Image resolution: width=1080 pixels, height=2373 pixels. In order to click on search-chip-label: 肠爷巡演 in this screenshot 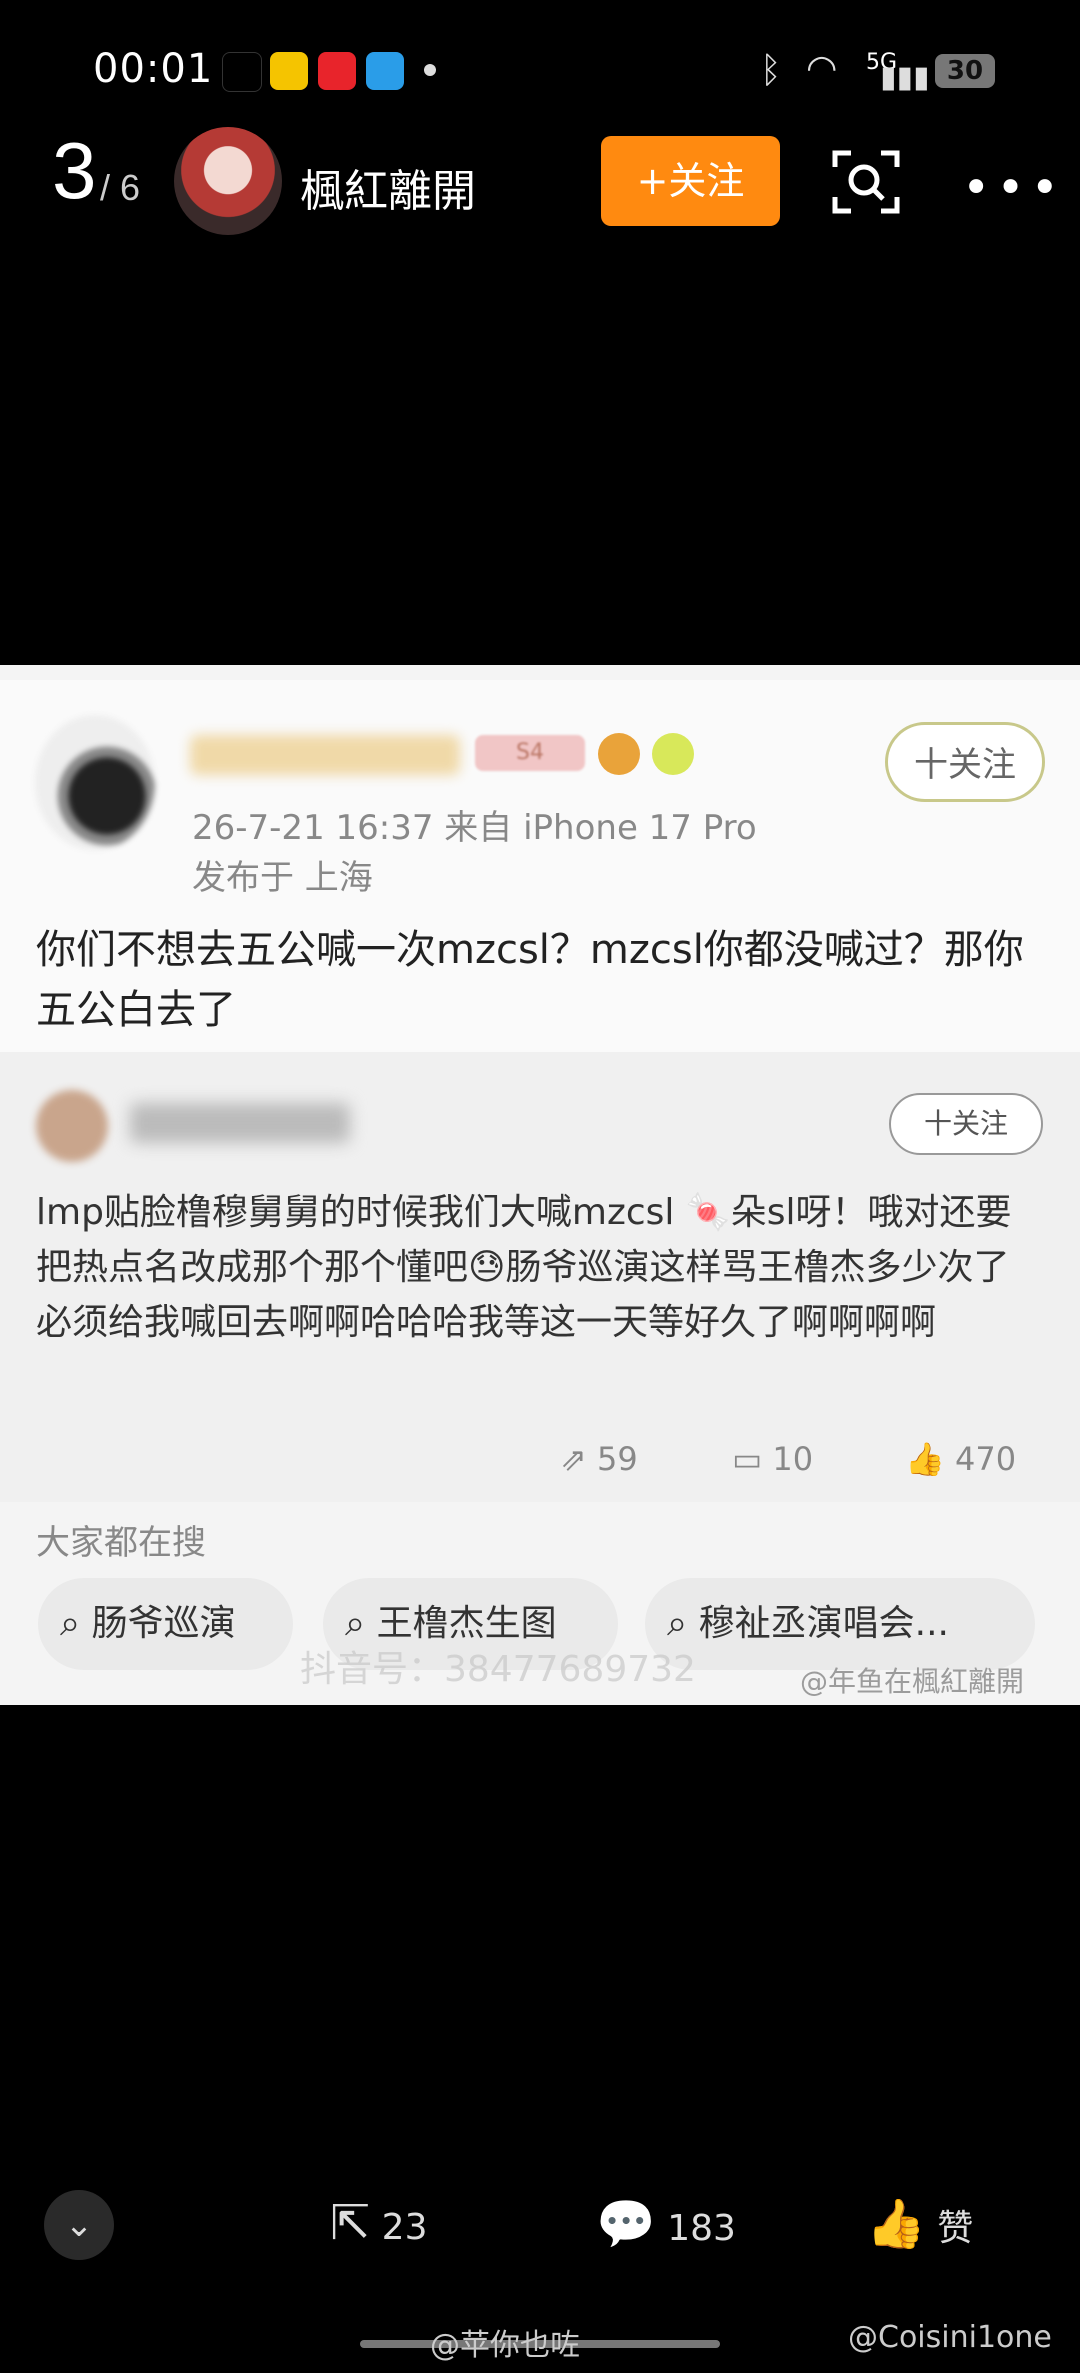, I will do `click(163, 1623)`.